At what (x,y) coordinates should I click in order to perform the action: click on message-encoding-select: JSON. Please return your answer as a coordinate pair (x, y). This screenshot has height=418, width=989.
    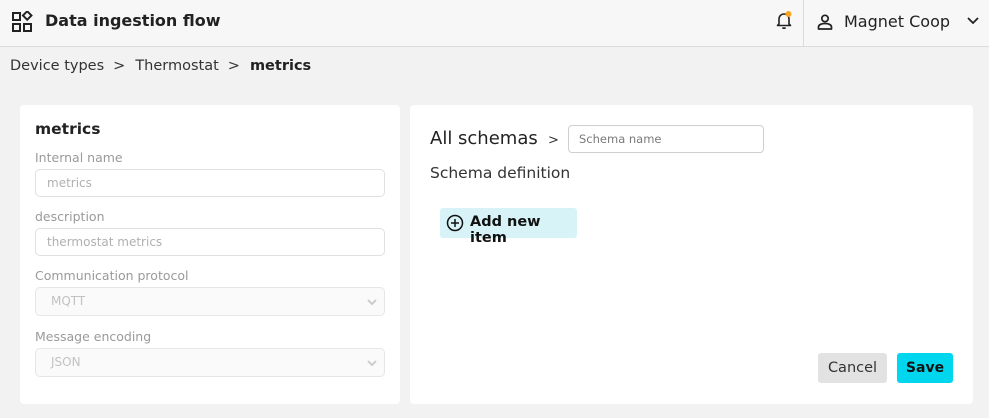
    Looking at the image, I should click on (210, 362).